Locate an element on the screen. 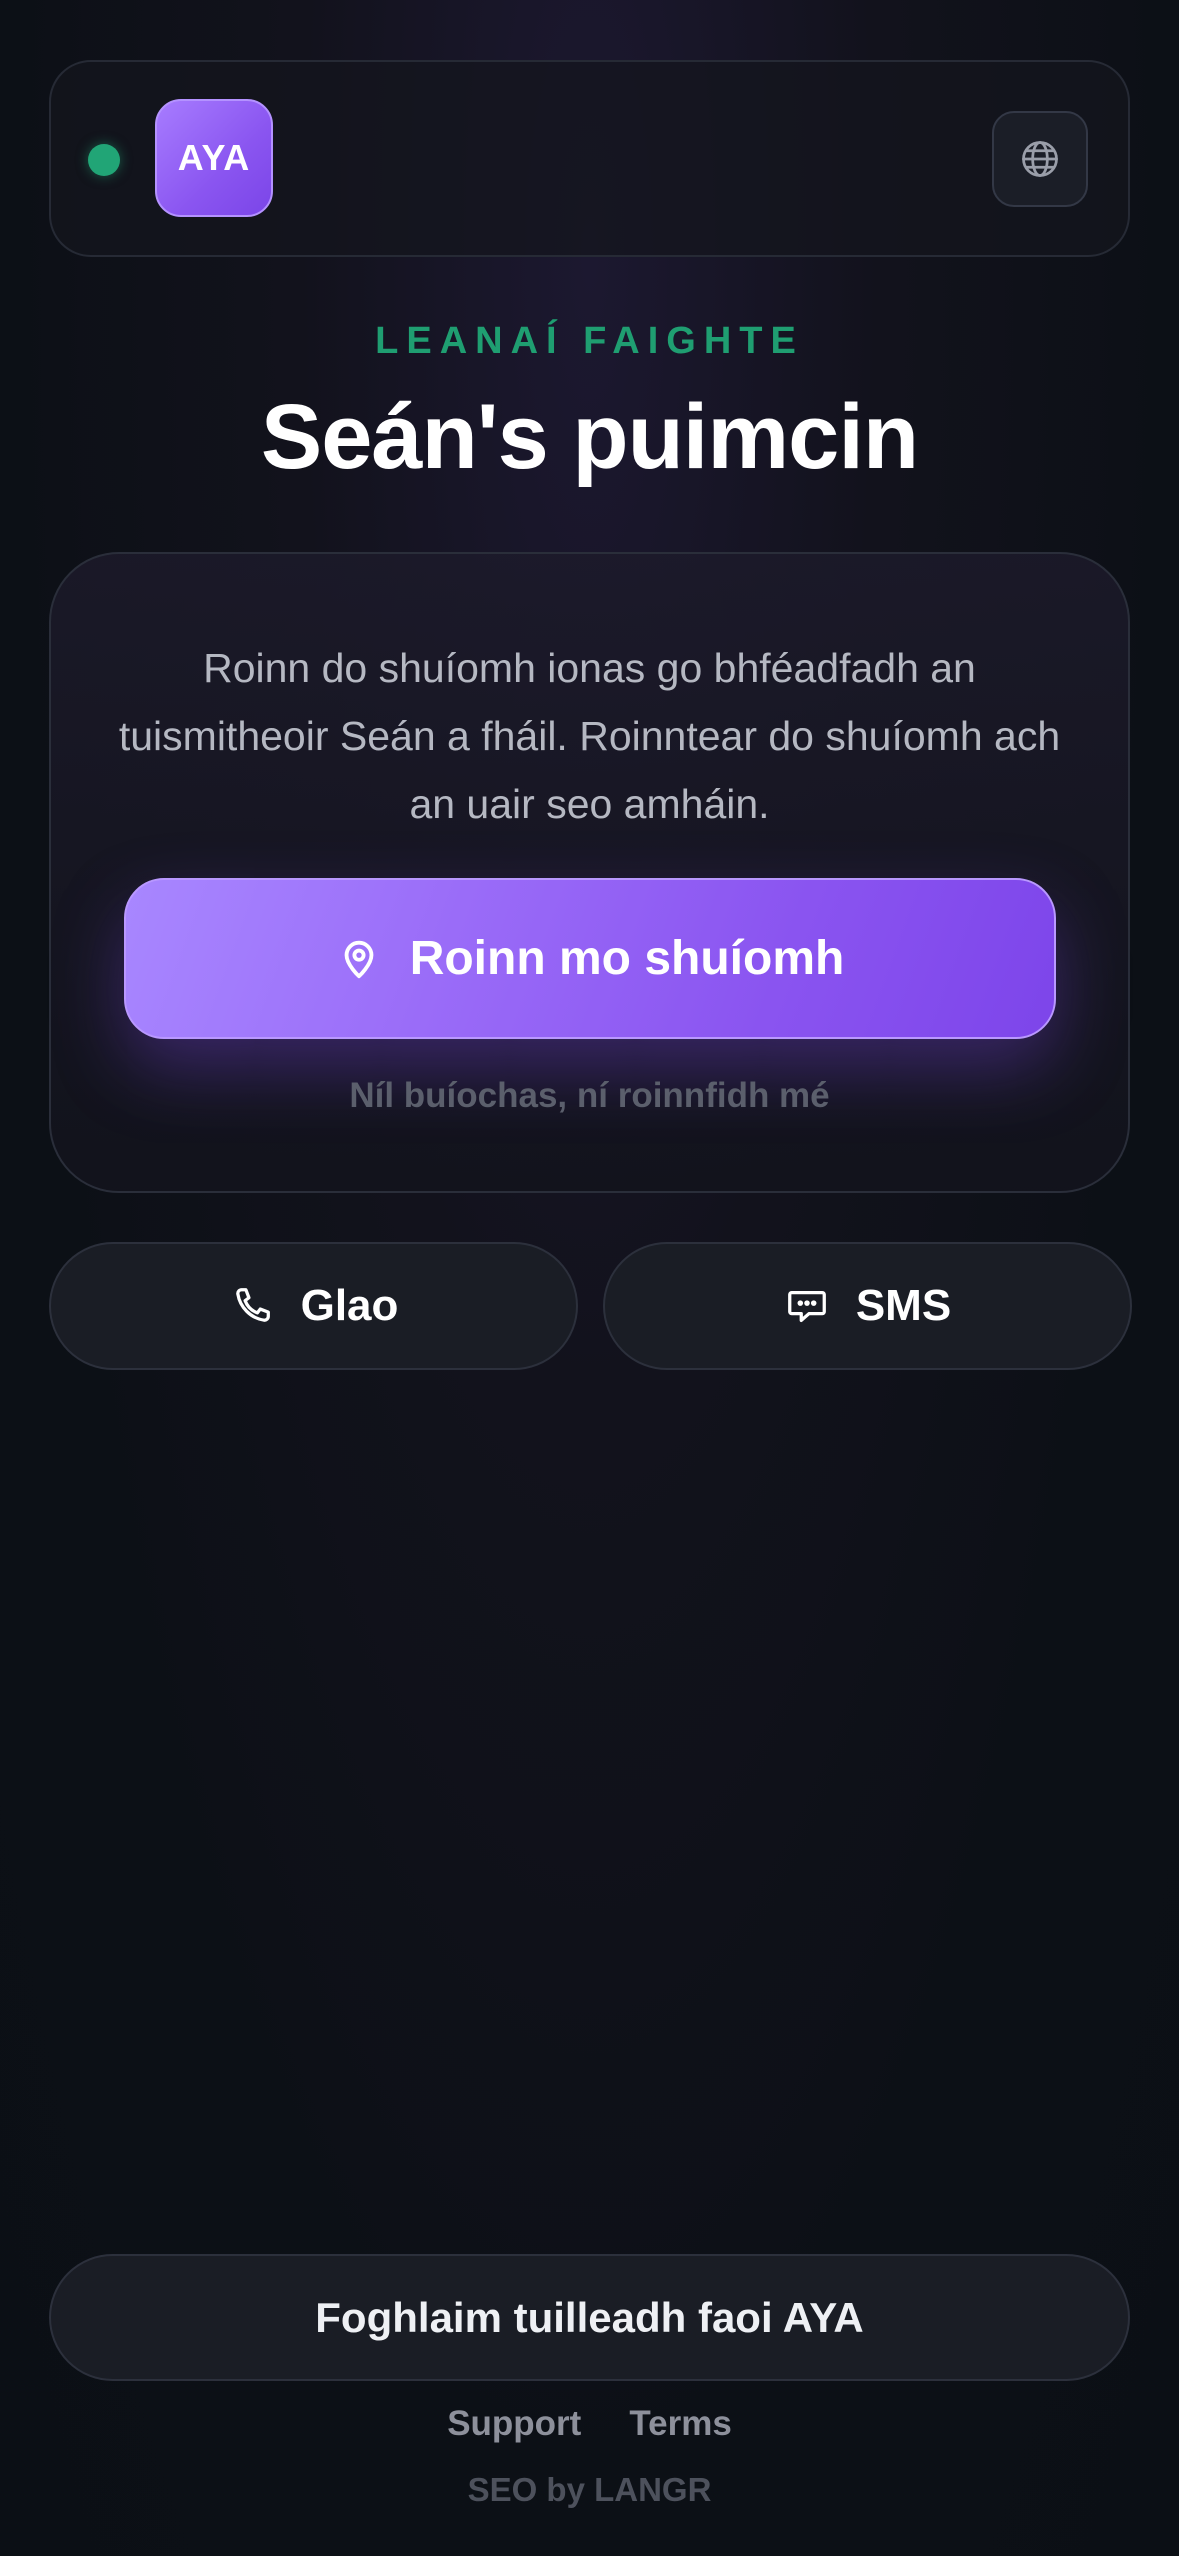 This screenshot has width=1179, height=2556. share-location-label: Roinn mo shuíomh is located at coordinates (627, 958).